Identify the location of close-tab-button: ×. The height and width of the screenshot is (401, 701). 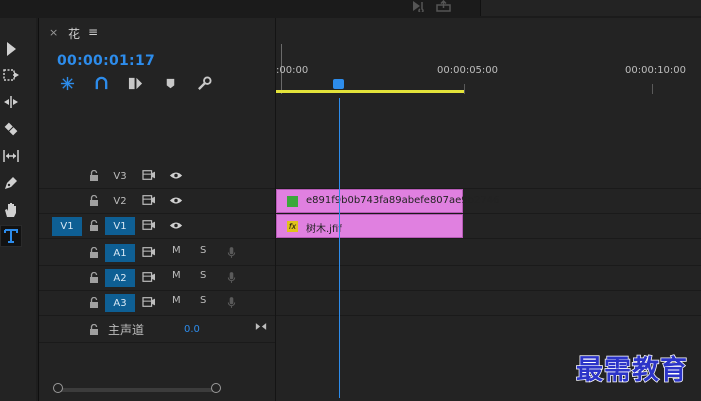
(53, 32).